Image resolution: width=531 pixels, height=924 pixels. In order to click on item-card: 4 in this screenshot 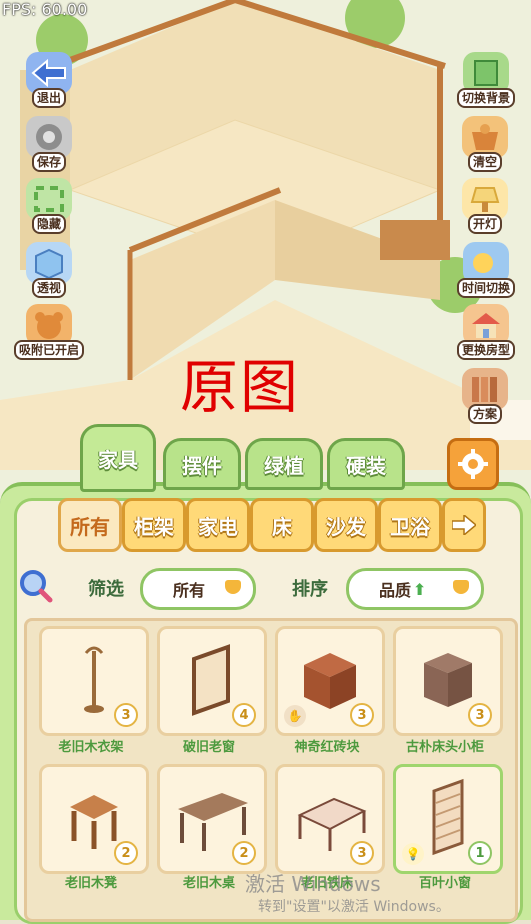, I will do `click(212, 681)`.